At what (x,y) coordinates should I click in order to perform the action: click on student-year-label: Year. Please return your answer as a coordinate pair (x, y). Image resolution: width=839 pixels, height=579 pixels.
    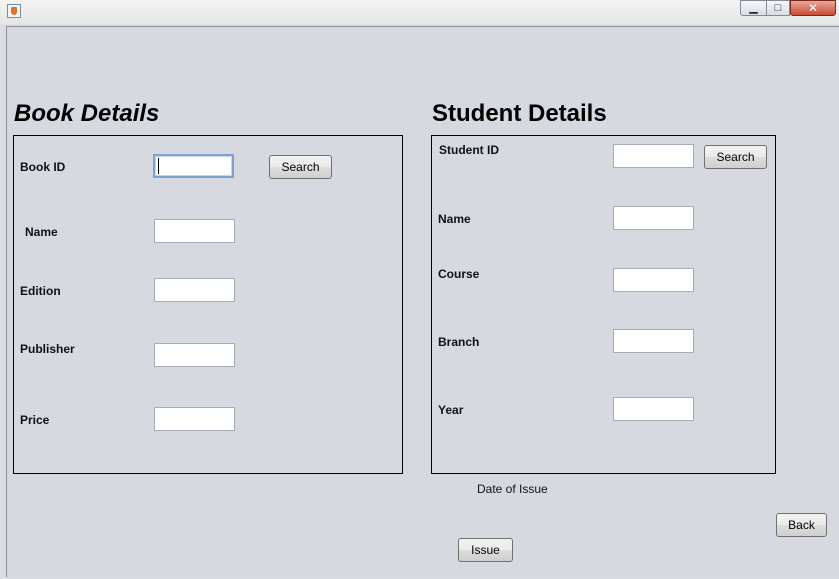
    Looking at the image, I should click on (451, 410).